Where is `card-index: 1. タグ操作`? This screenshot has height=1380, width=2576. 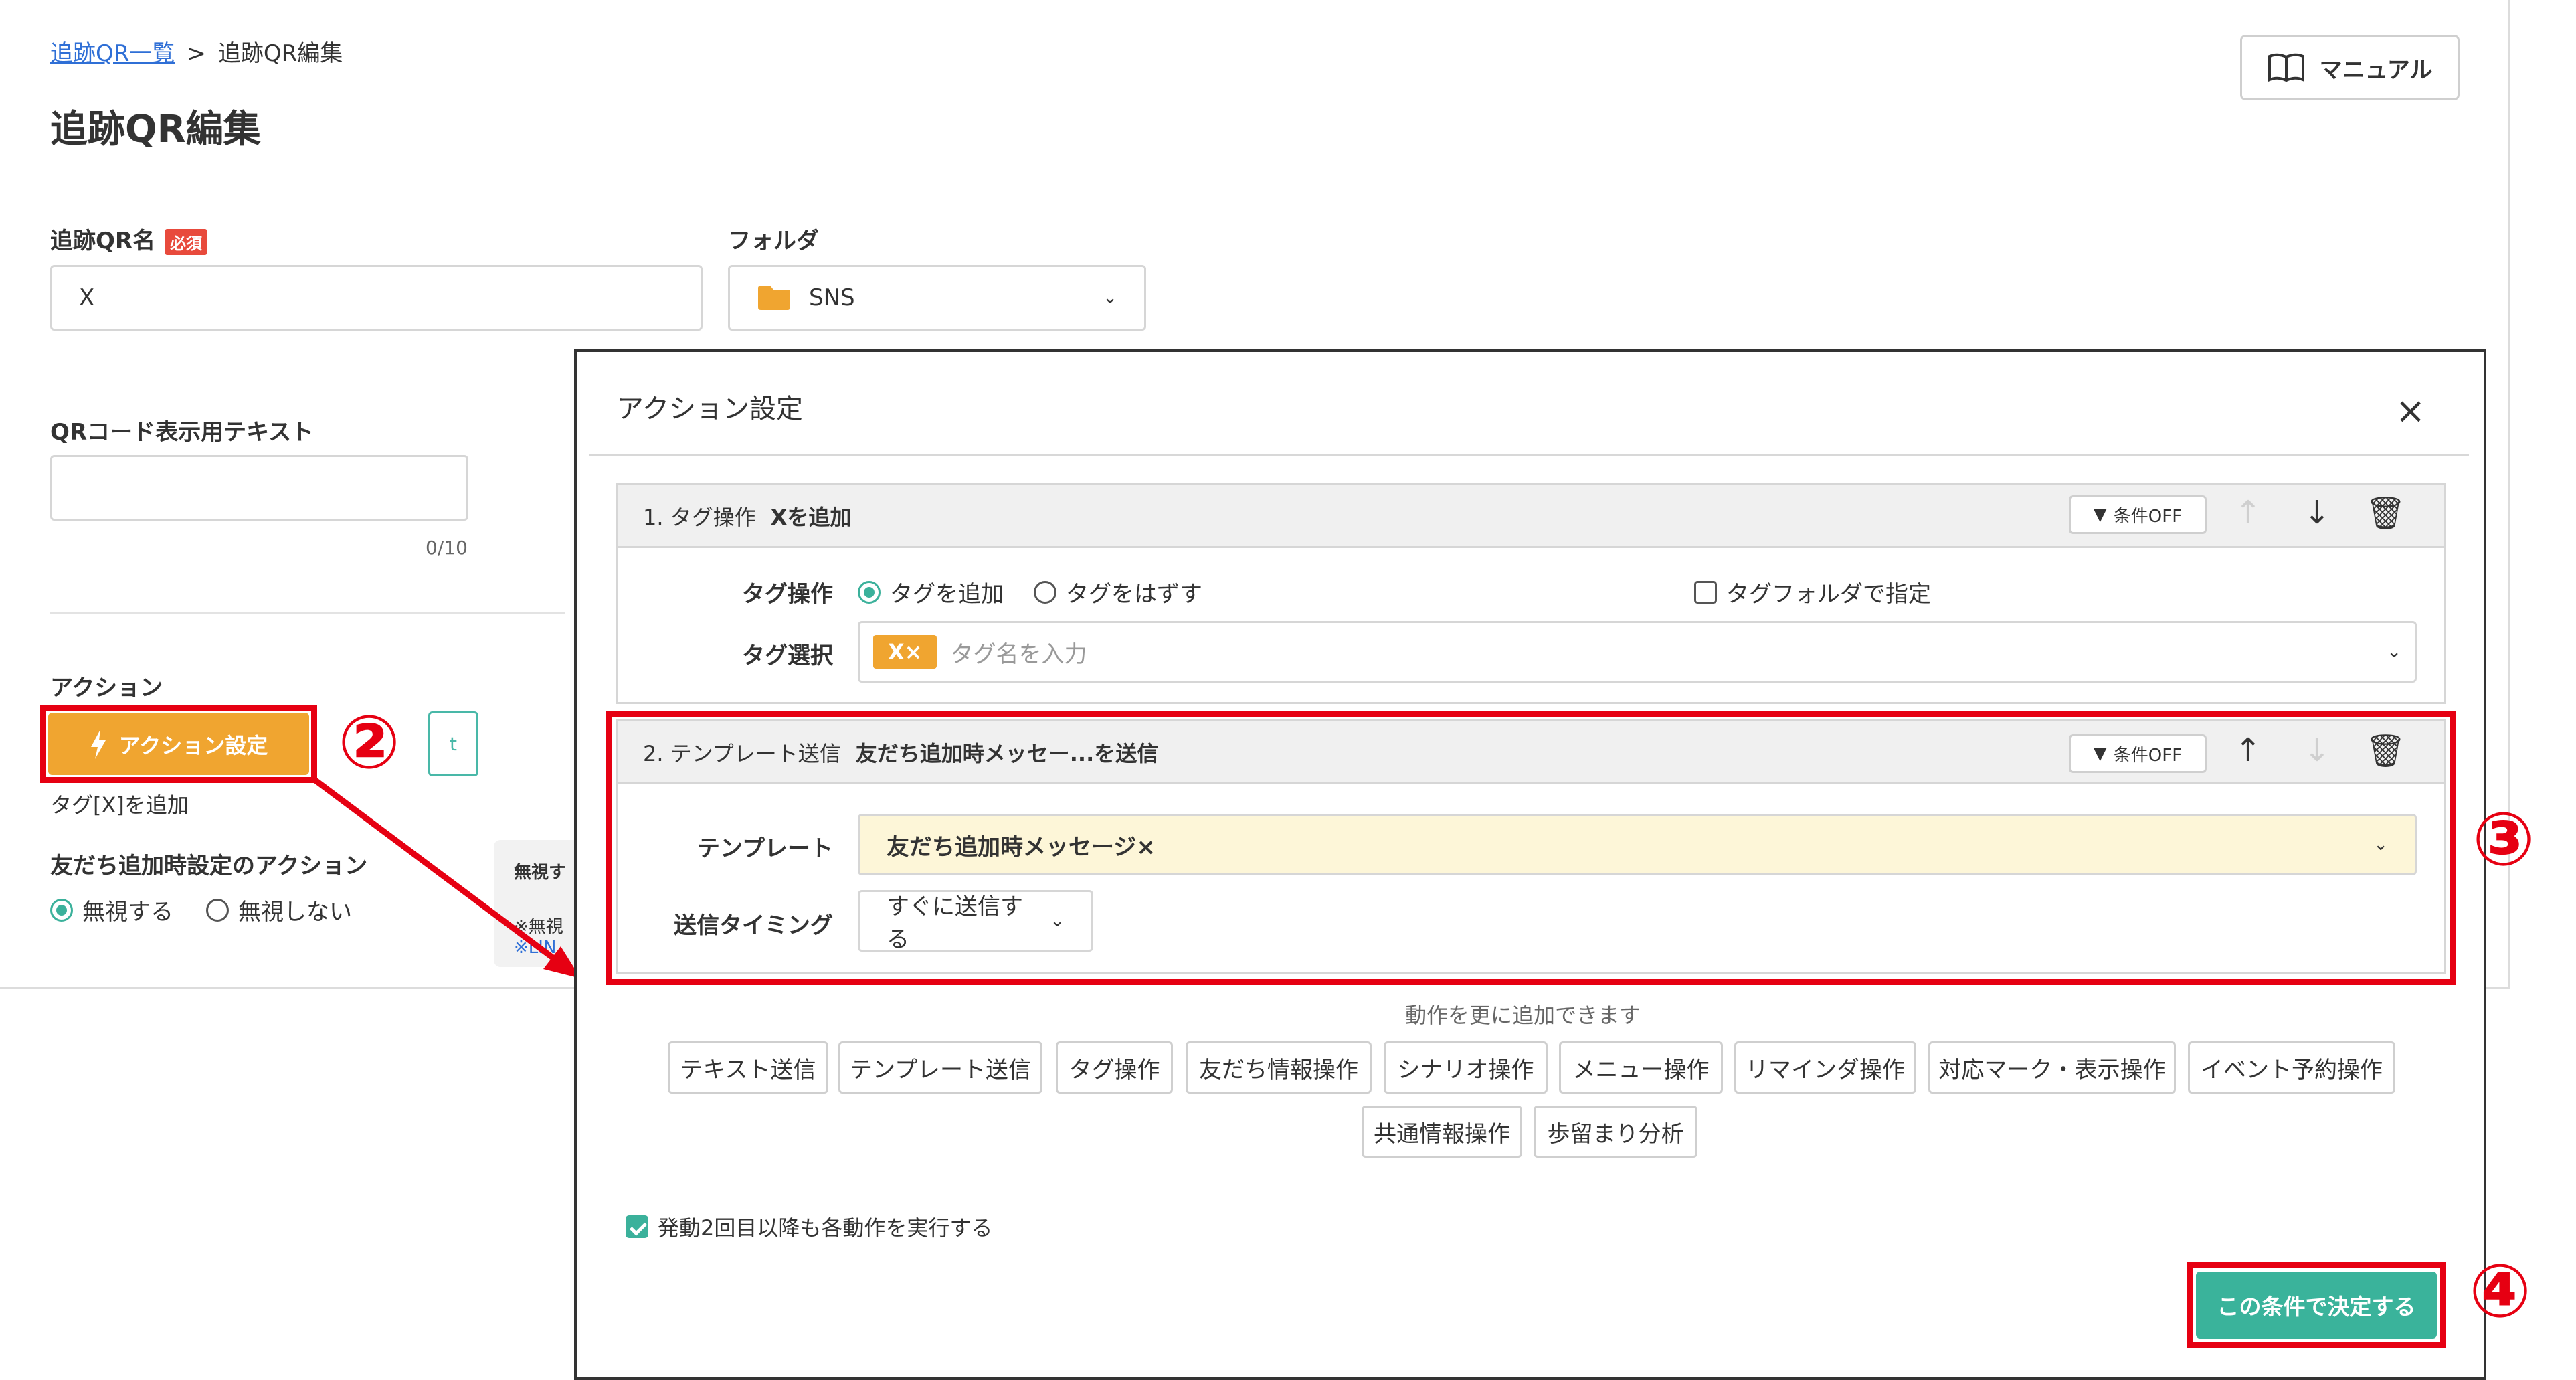
card-index: 1. タグ操作 is located at coordinates (699, 517).